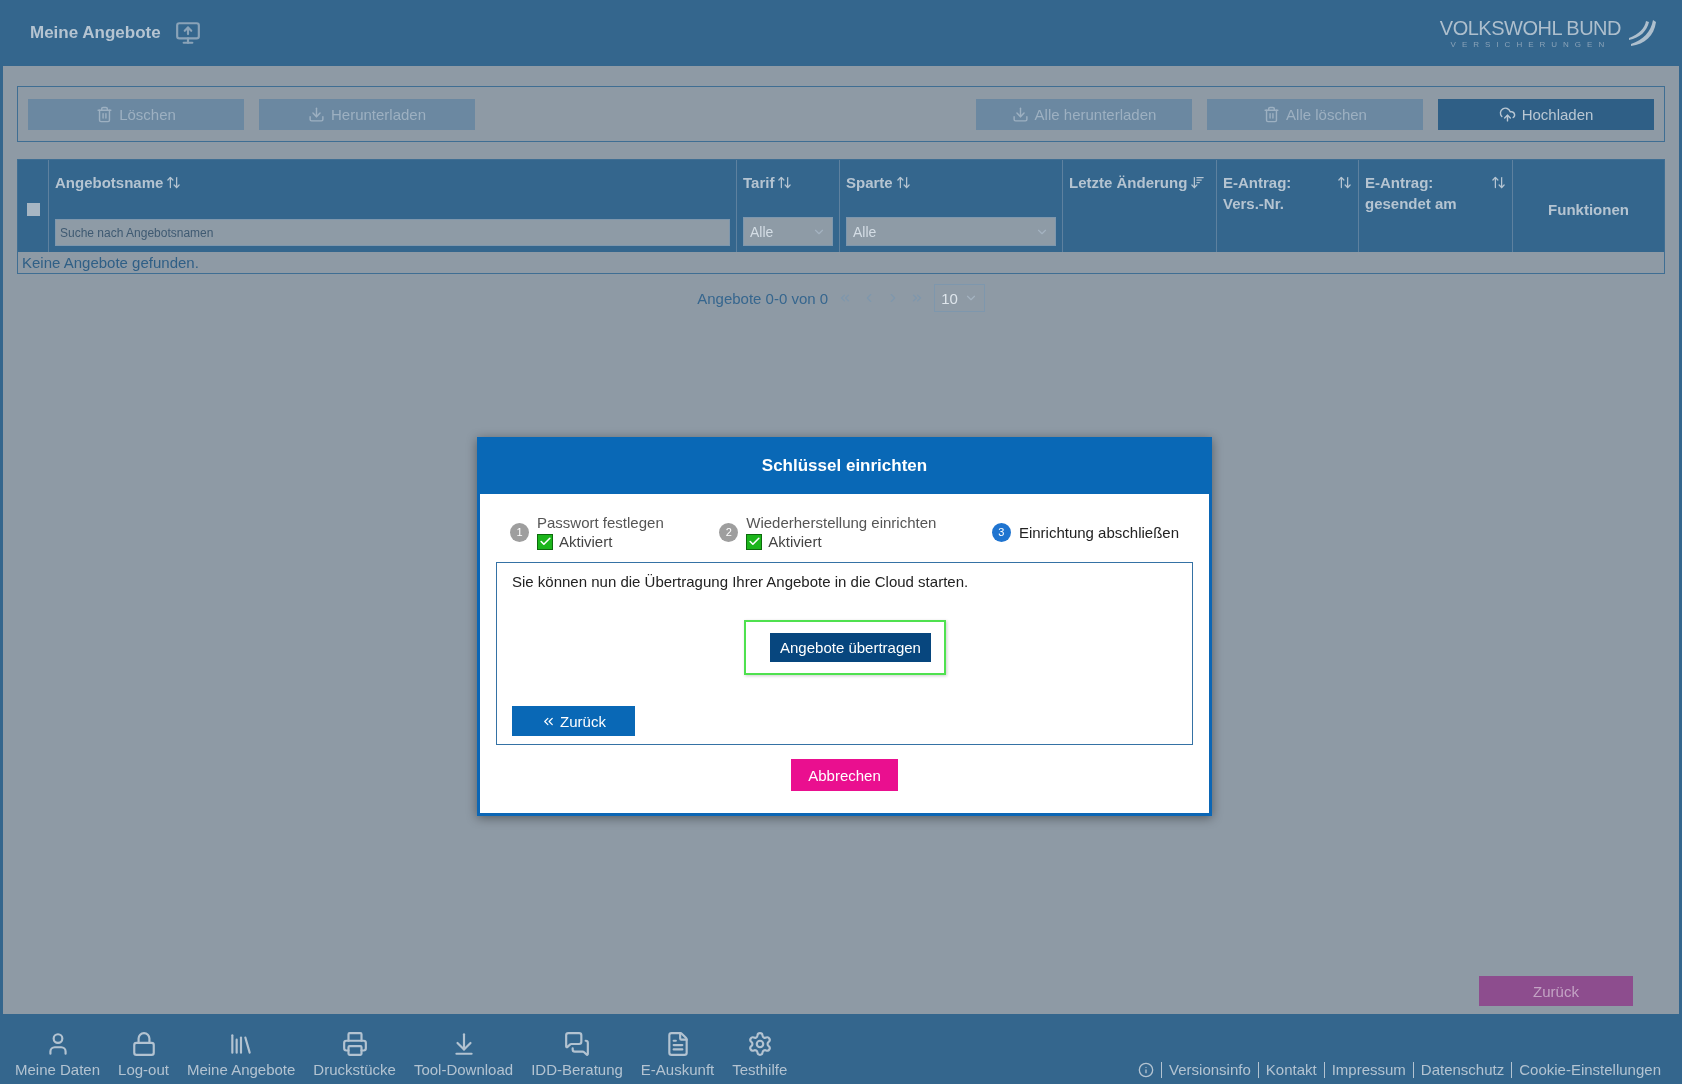  Describe the element at coordinates (110, 263) in the screenshot. I see `empty-message: Keine Angebote gefunden.` at that location.